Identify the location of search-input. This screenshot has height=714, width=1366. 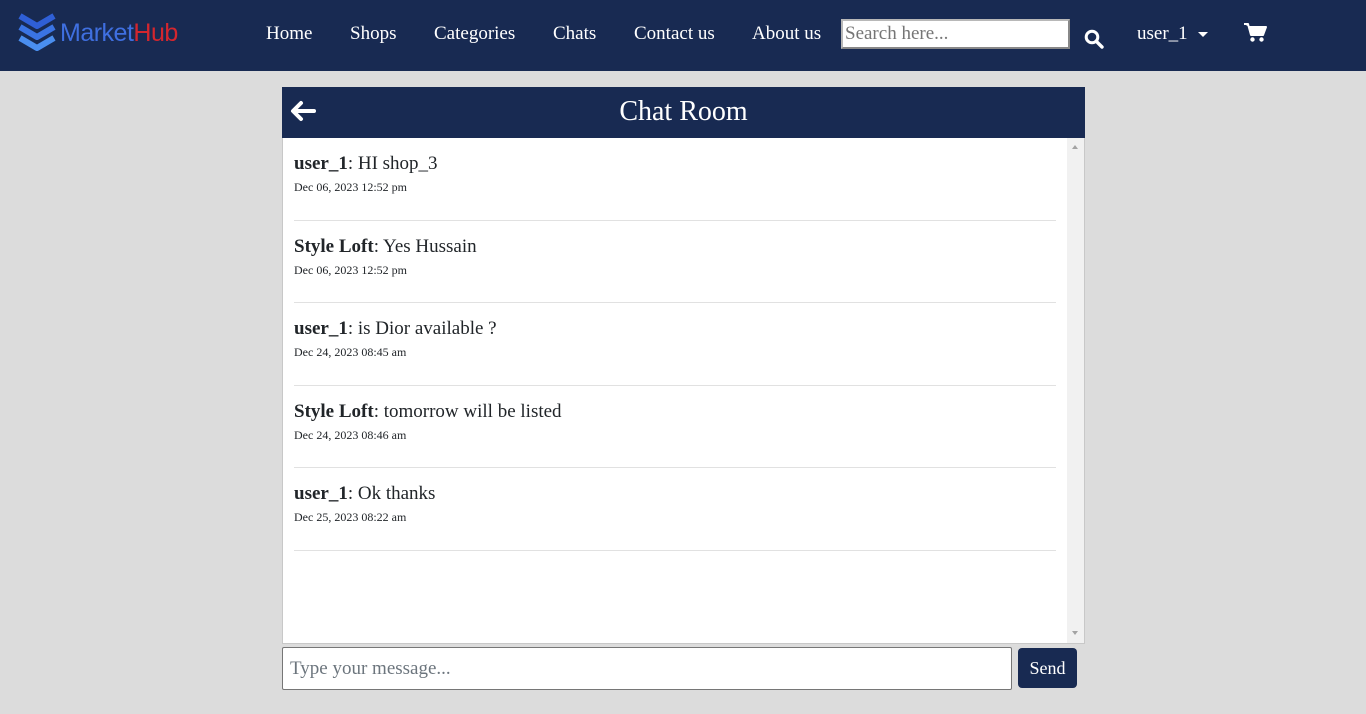
(955, 34).